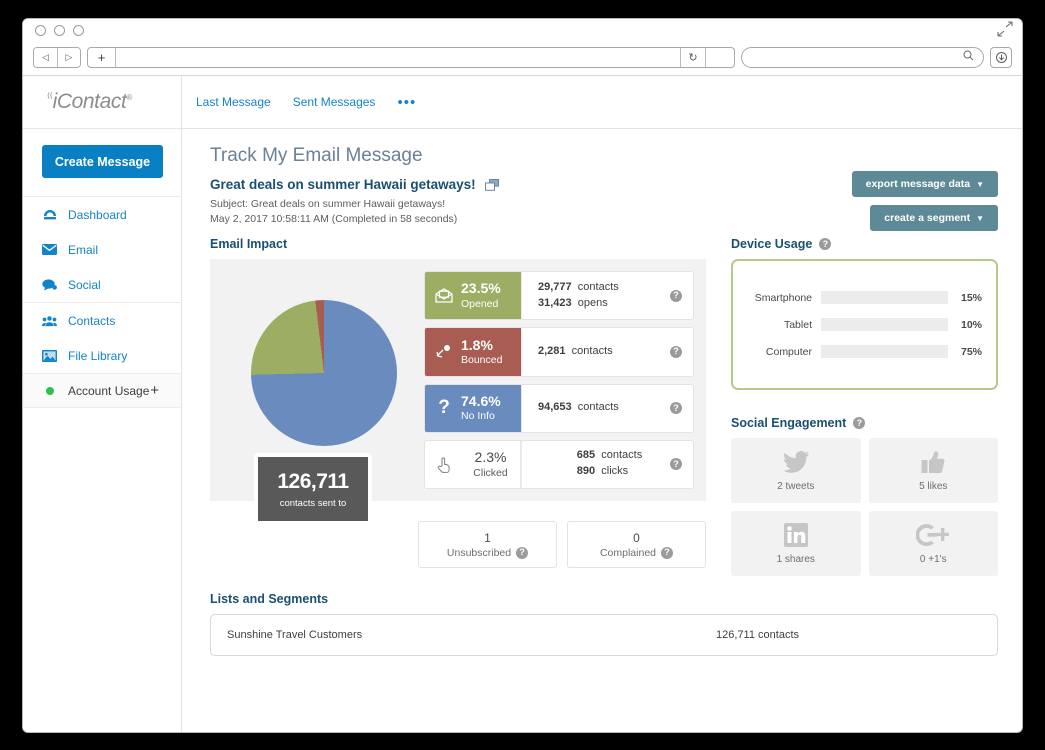 The width and height of the screenshot is (1045, 750). Describe the element at coordinates (102, 57) in the screenshot. I see `new-tab-button: +` at that location.